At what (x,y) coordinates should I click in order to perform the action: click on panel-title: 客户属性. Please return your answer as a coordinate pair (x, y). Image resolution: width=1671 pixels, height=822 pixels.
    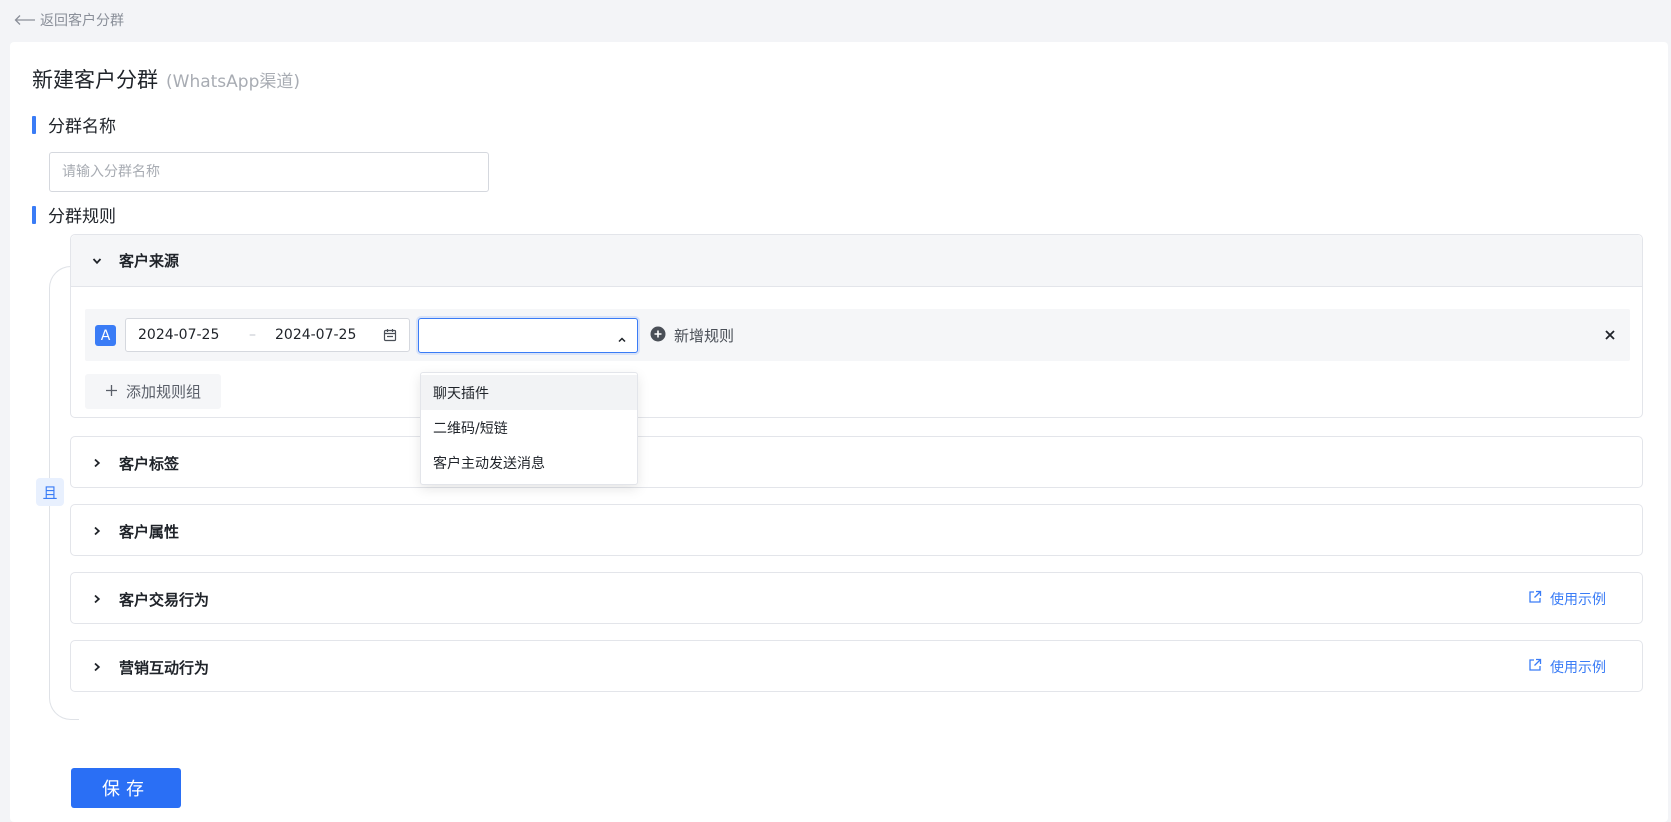
    Looking at the image, I should click on (149, 531).